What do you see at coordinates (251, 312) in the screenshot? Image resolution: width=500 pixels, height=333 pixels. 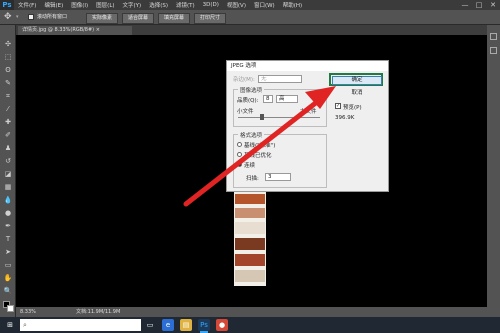 I see `status-bar: 8.33% 文档:11.9M/11.9M` at bounding box center [251, 312].